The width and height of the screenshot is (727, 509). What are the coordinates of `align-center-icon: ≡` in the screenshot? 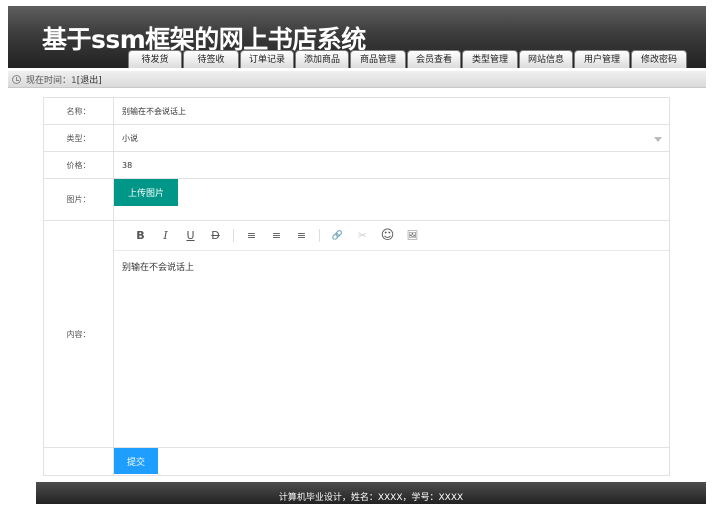 It's located at (276, 236).